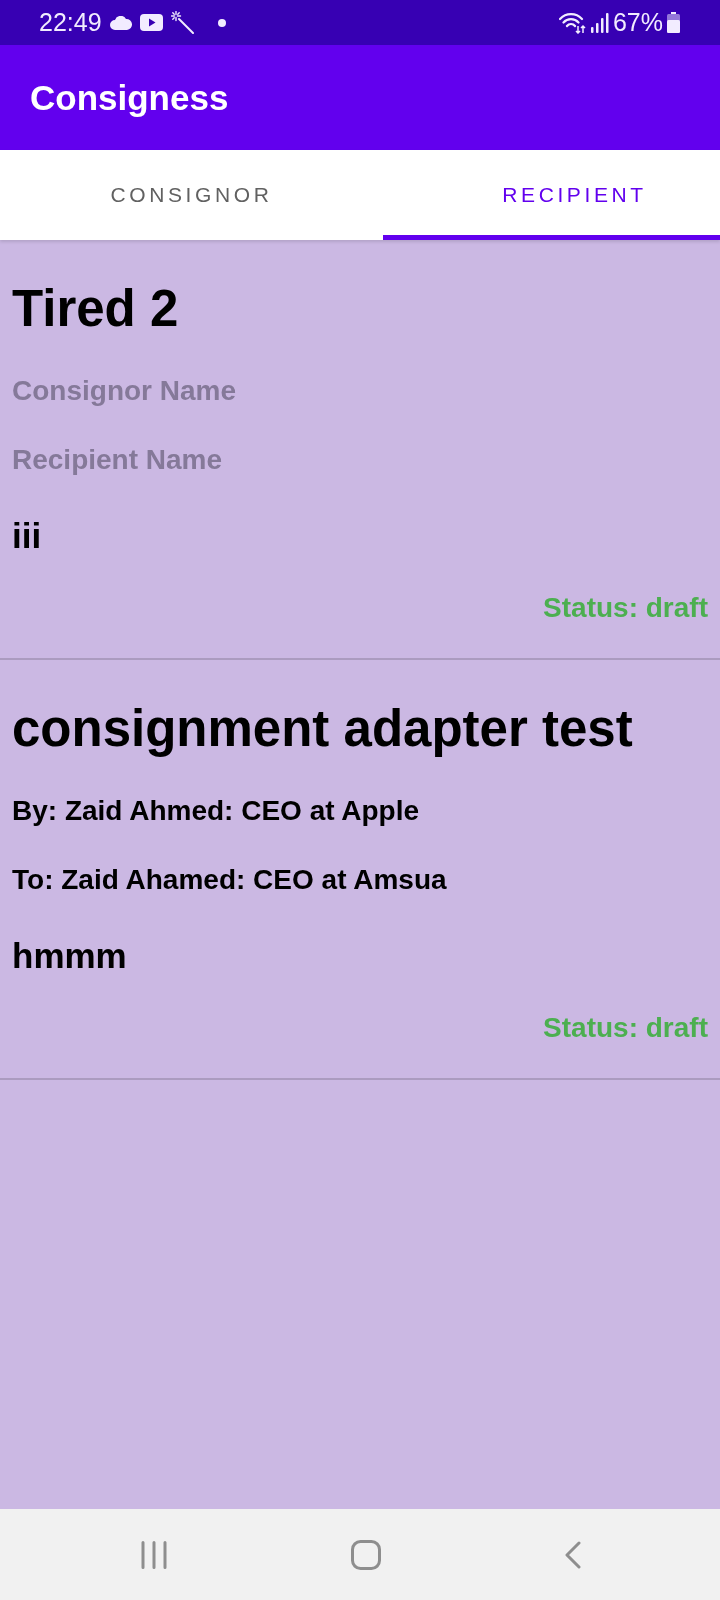  What do you see at coordinates (221, 22) in the screenshot?
I see `dot-icon` at bounding box center [221, 22].